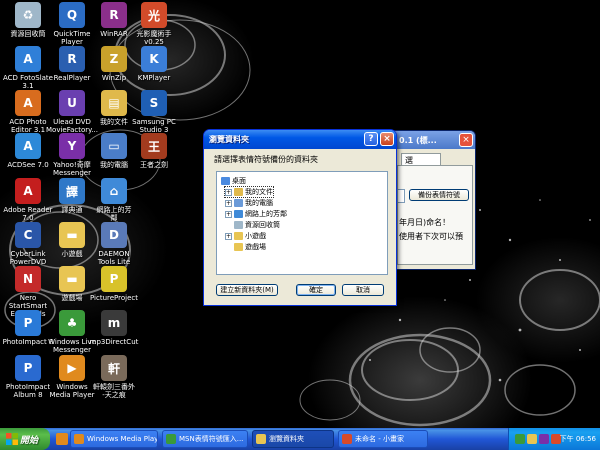 The width and height of the screenshot is (600, 450). Describe the element at coordinates (114, 342) in the screenshot. I see `desktop-icon-label: mp3DirectCut` at that location.